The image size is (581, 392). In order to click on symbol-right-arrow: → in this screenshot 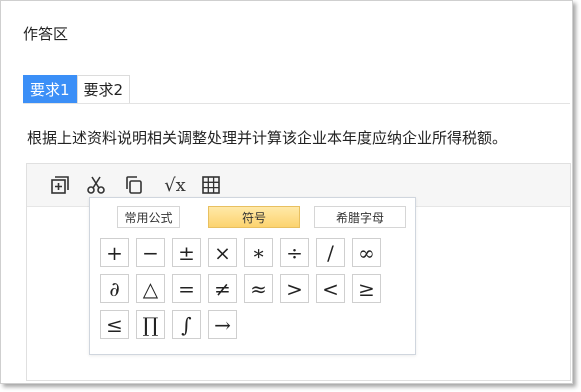, I will do `click(222, 324)`.